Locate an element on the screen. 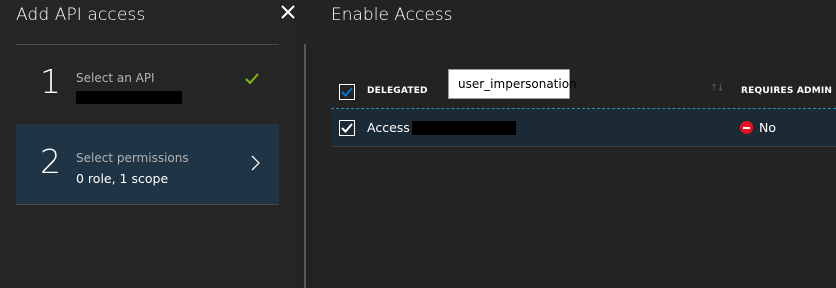  sort-icon: ↑↓ is located at coordinates (717, 88).